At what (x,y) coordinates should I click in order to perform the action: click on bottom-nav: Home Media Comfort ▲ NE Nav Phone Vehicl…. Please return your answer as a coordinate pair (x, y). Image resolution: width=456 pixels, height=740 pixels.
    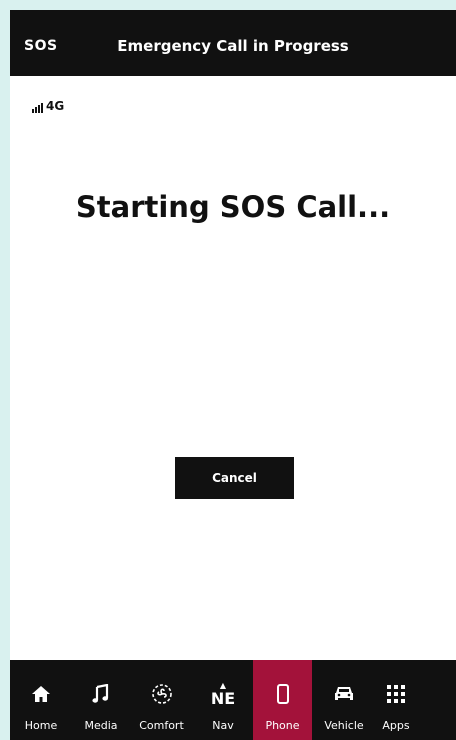
    Looking at the image, I should click on (233, 700).